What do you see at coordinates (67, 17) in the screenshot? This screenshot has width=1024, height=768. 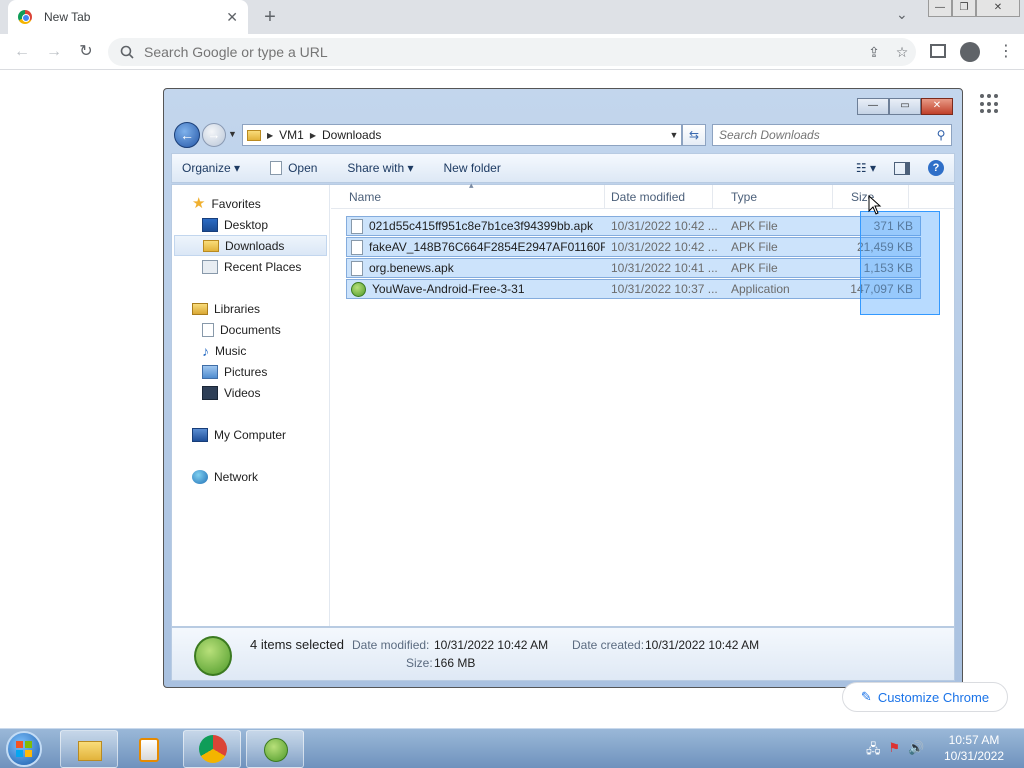 I see `tab-title: New Tab` at bounding box center [67, 17].